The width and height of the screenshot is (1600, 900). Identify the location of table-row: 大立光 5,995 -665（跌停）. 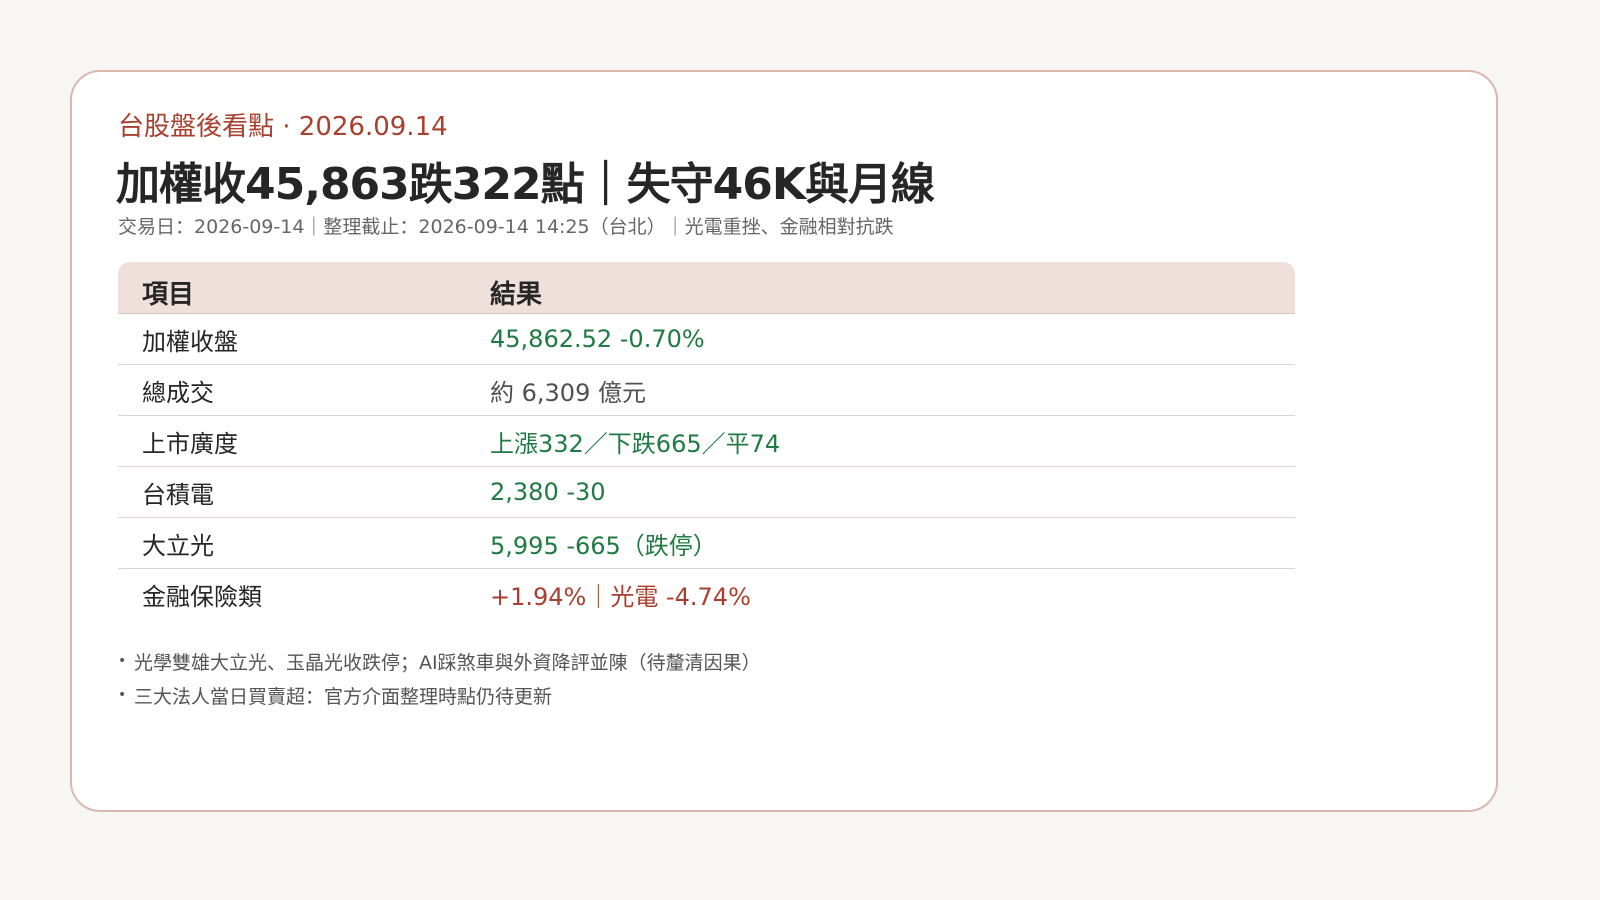
(706, 543).